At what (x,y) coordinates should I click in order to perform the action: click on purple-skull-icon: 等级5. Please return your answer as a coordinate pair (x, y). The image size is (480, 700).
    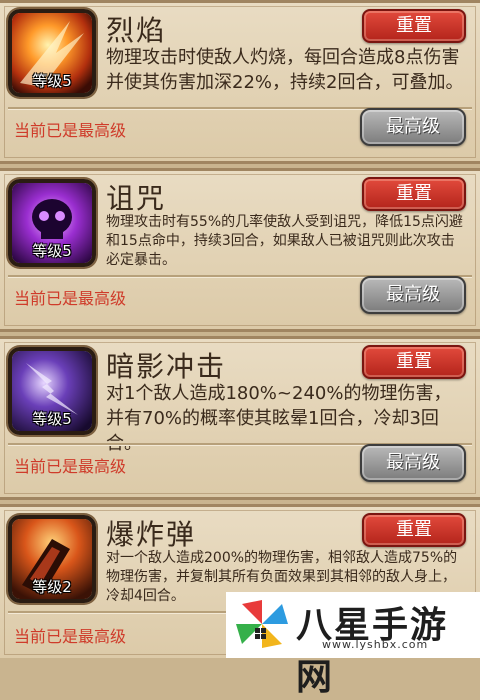
    Looking at the image, I should click on (52, 223).